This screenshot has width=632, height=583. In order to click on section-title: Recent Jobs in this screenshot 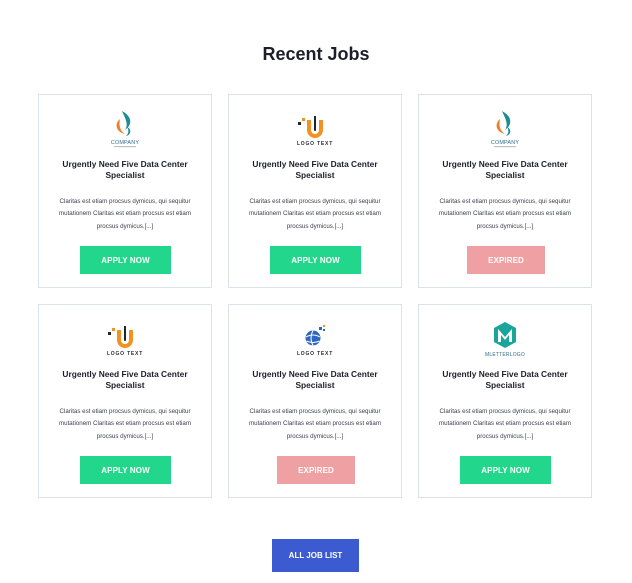, I will do `click(316, 54)`.